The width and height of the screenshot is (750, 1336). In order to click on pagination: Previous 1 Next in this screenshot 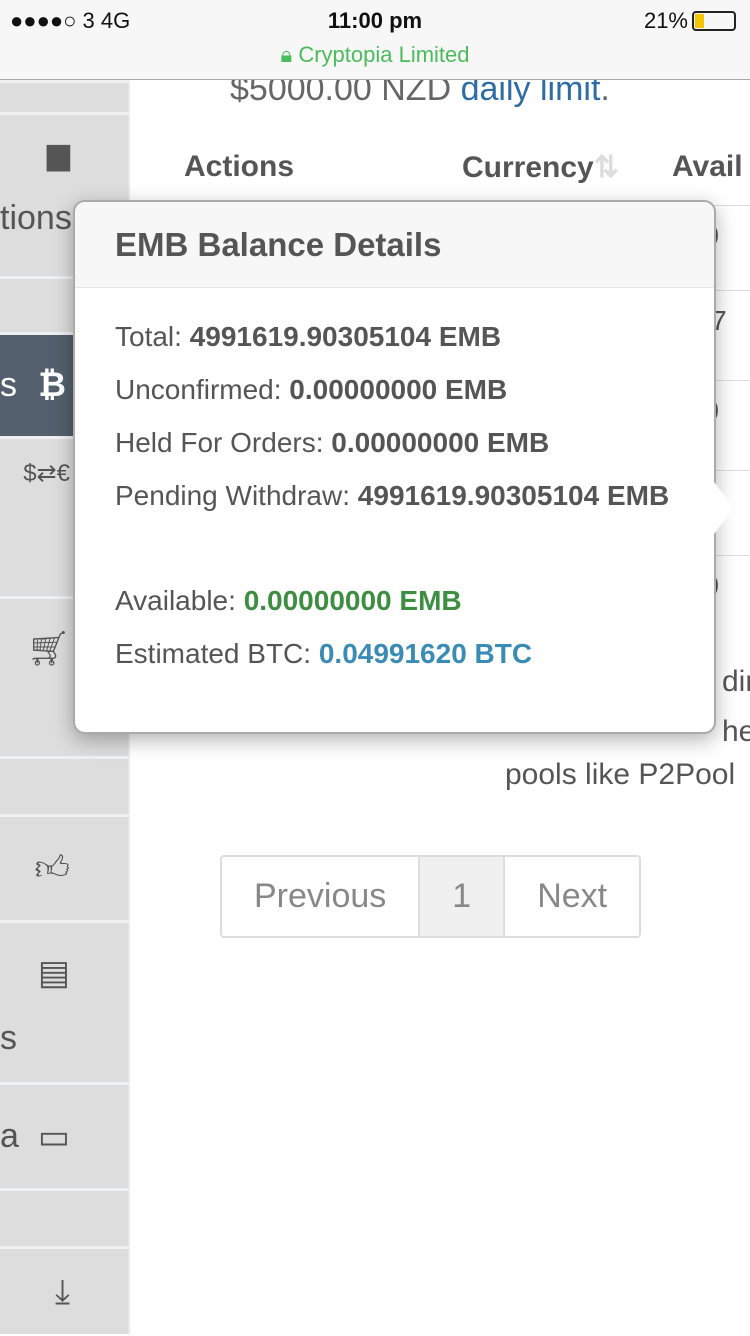, I will do `click(431, 896)`.